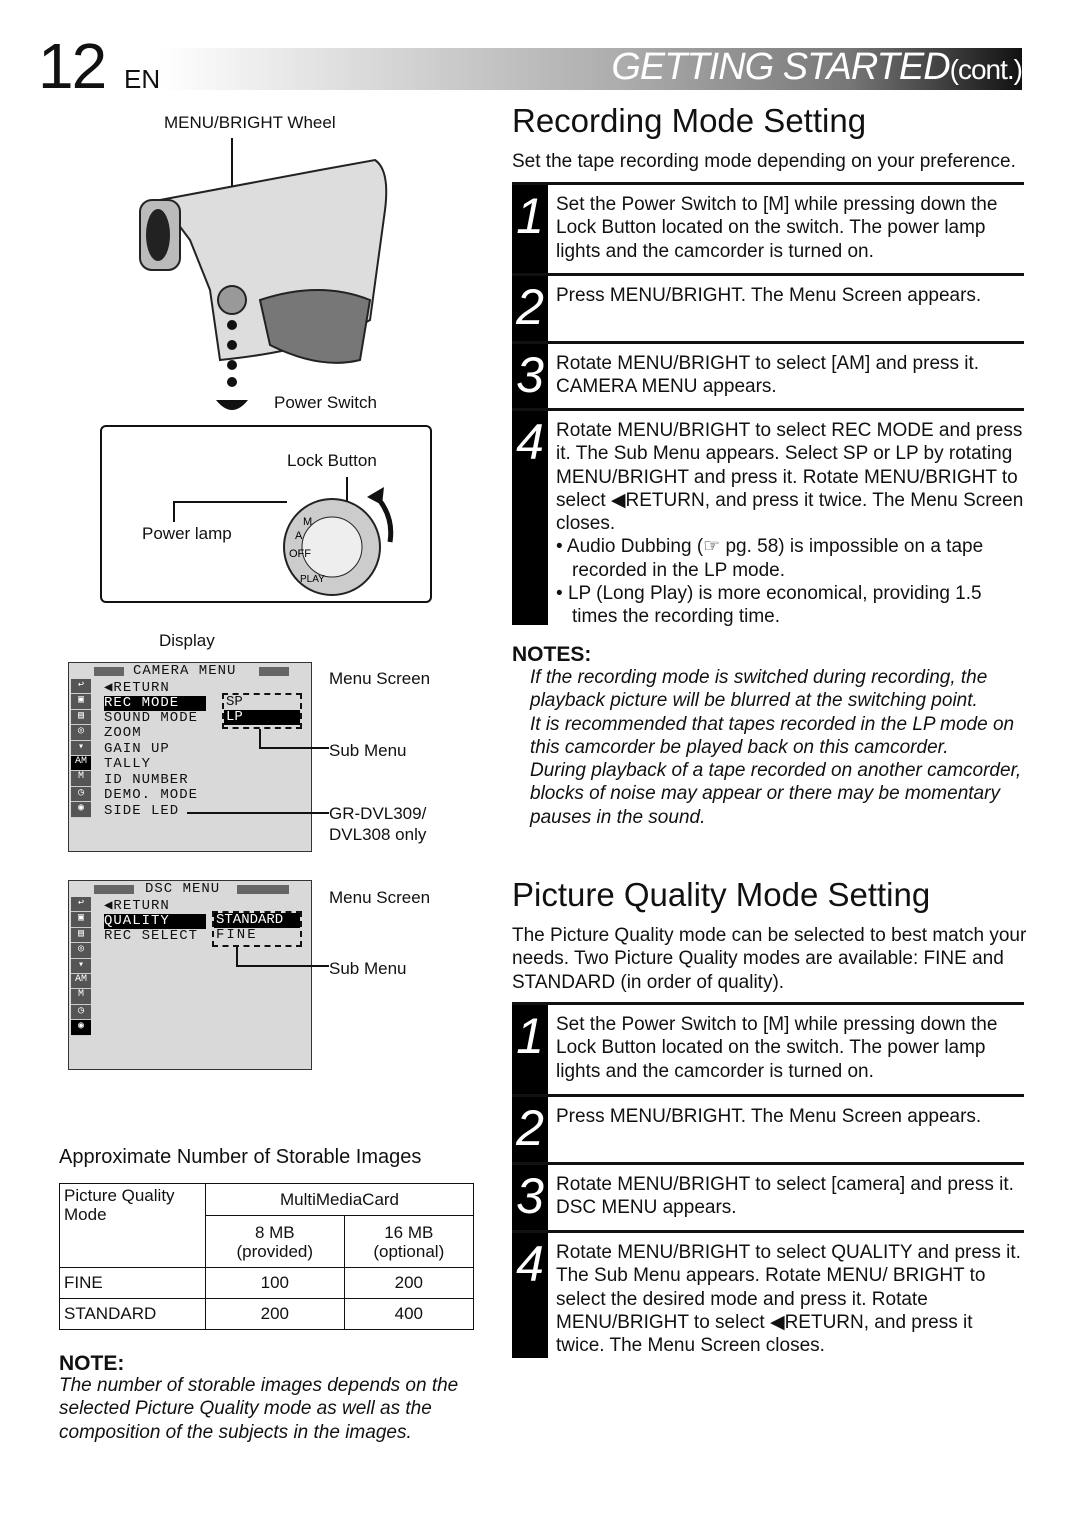 This screenshot has height=1533, width=1080. What do you see at coordinates (183, 889) in the screenshot?
I see `dsc-menu-title: DSC MENU` at bounding box center [183, 889].